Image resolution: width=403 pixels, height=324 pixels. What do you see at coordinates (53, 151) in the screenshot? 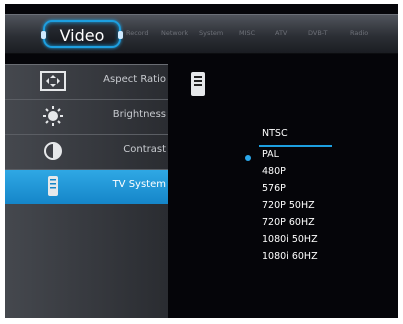
I see `contrast-icon` at bounding box center [53, 151].